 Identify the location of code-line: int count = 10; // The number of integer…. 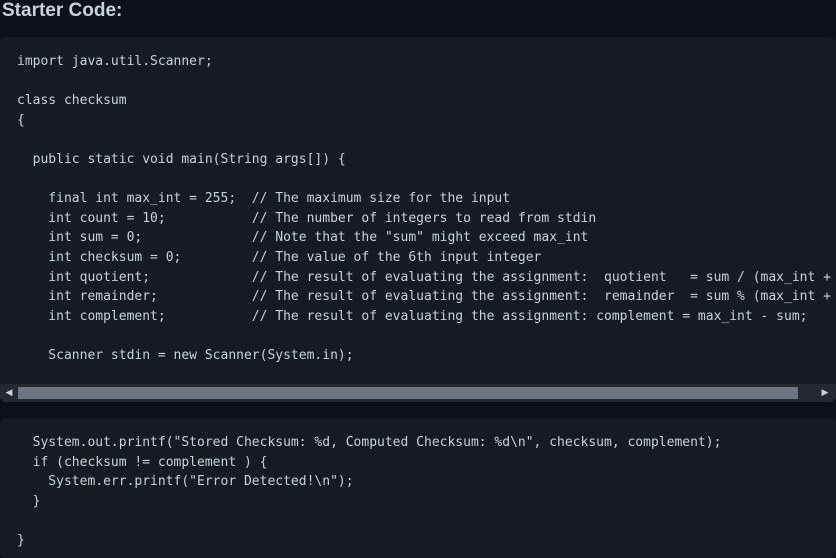
(307, 218).